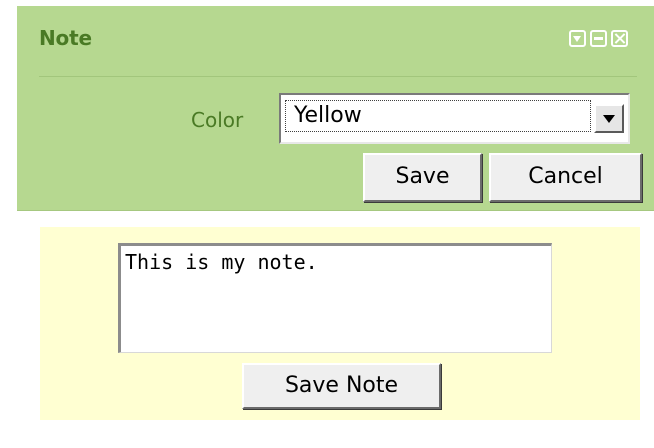  I want to click on color-select-value: Yellow, so click(438, 116).